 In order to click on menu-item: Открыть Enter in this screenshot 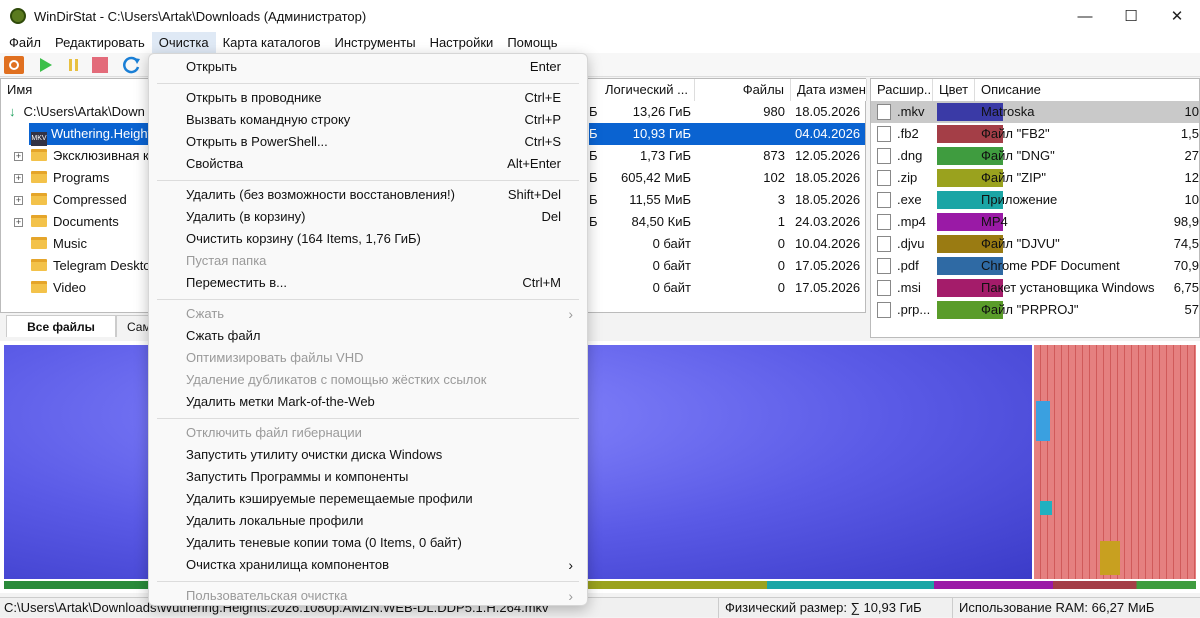, I will do `click(368, 67)`.